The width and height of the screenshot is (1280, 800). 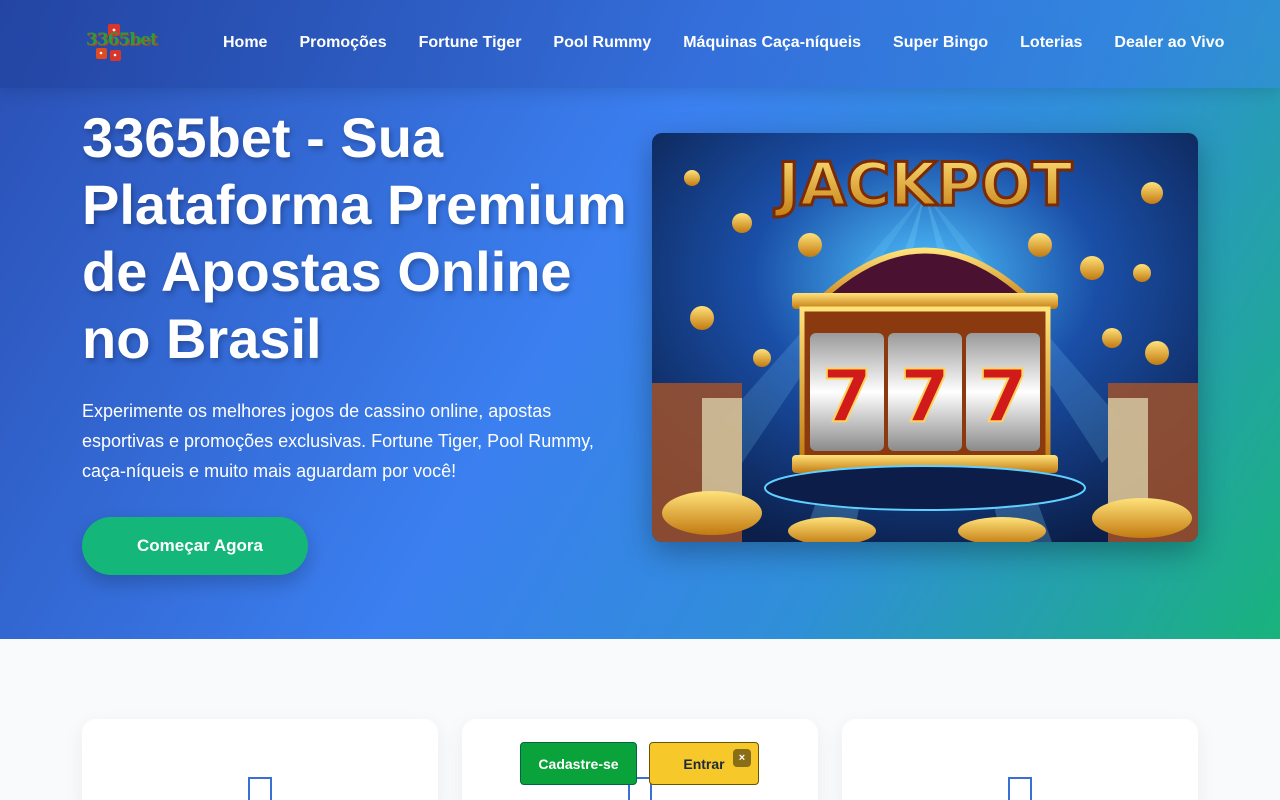 I want to click on reel-1-symbol: 7, so click(x=847, y=396).